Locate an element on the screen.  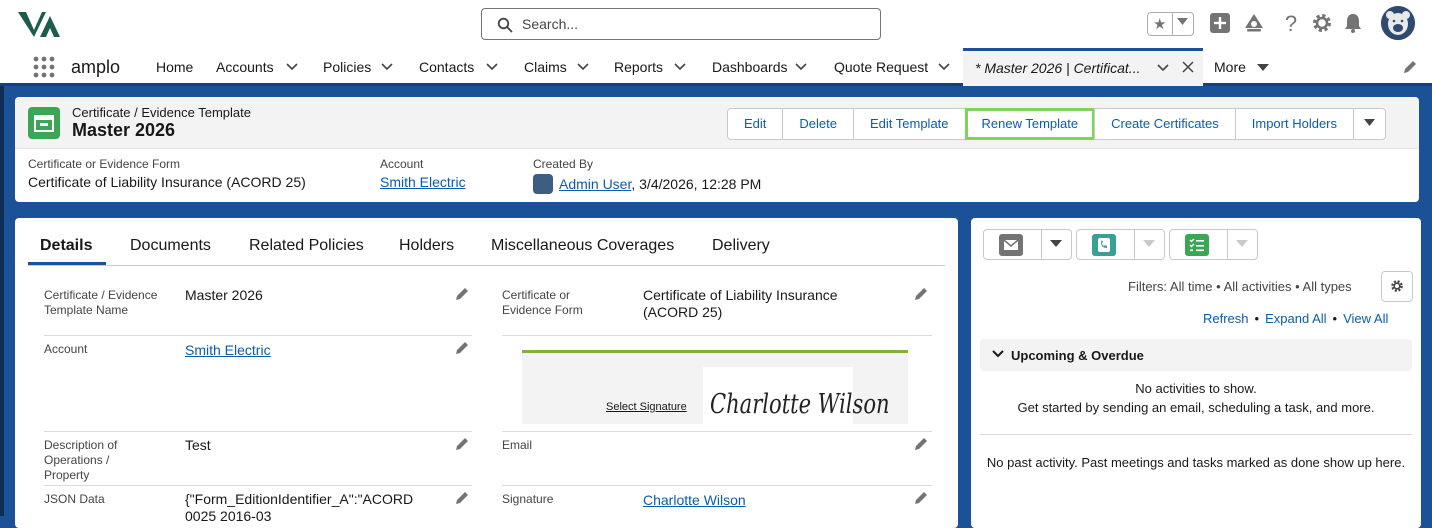
nav-item-label: Home is located at coordinates (175, 67).